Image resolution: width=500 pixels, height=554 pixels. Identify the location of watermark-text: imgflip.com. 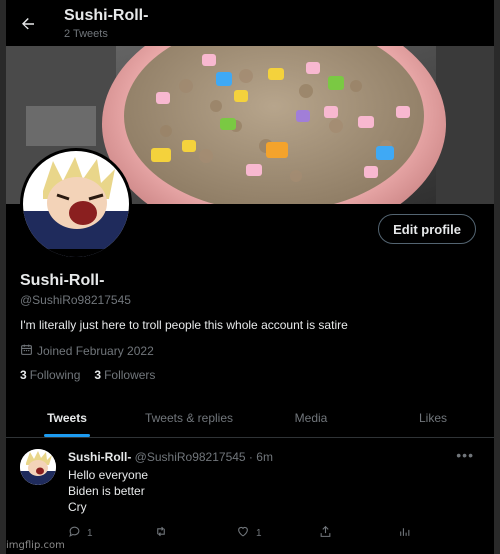
(35, 545).